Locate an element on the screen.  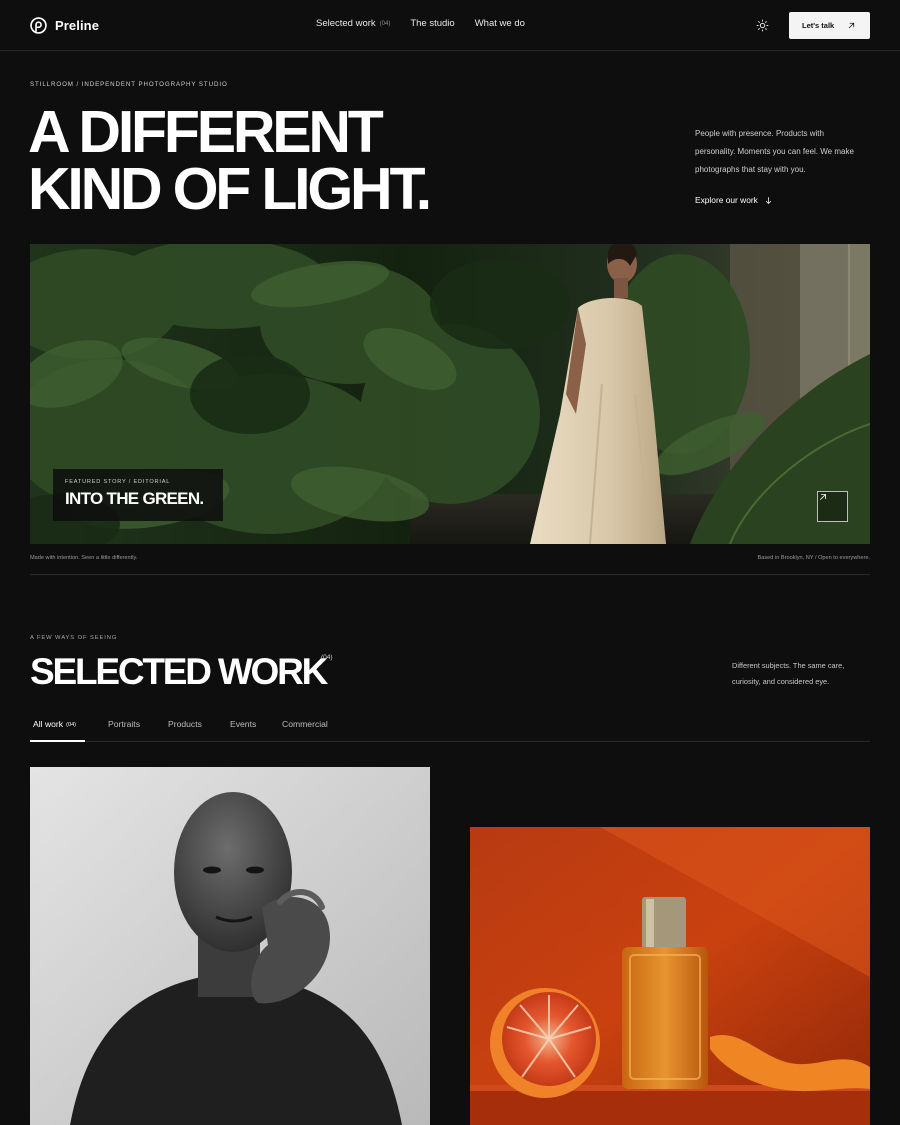
hero-title: A DIFFERENT KIND OF LIGHT. is located at coordinates (230, 160).